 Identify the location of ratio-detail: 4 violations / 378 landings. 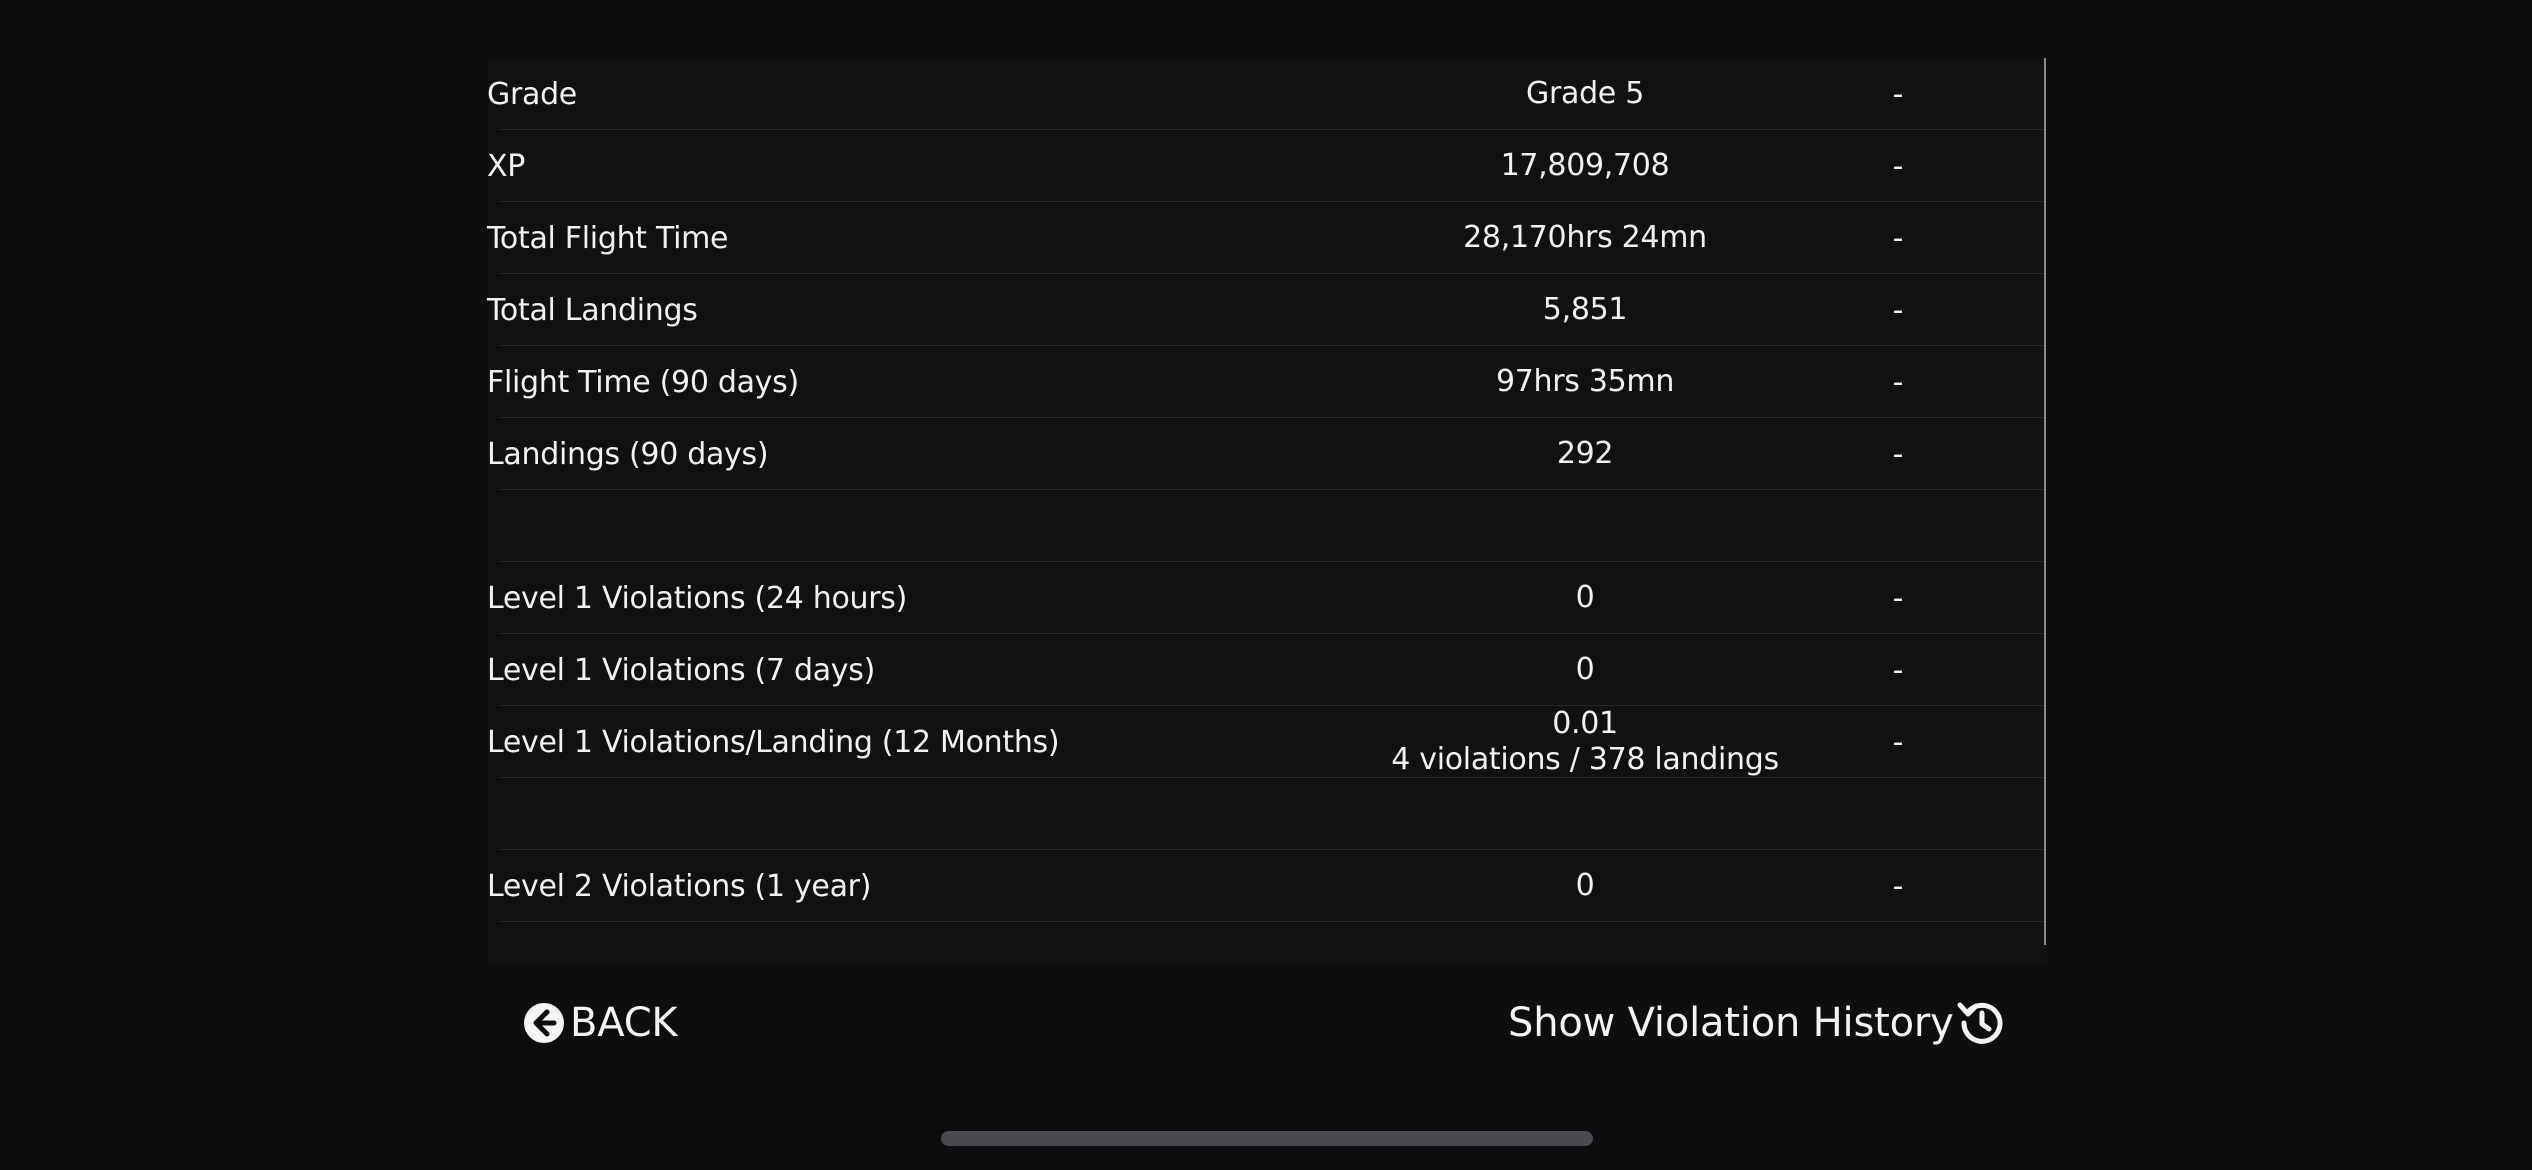
(1585, 759).